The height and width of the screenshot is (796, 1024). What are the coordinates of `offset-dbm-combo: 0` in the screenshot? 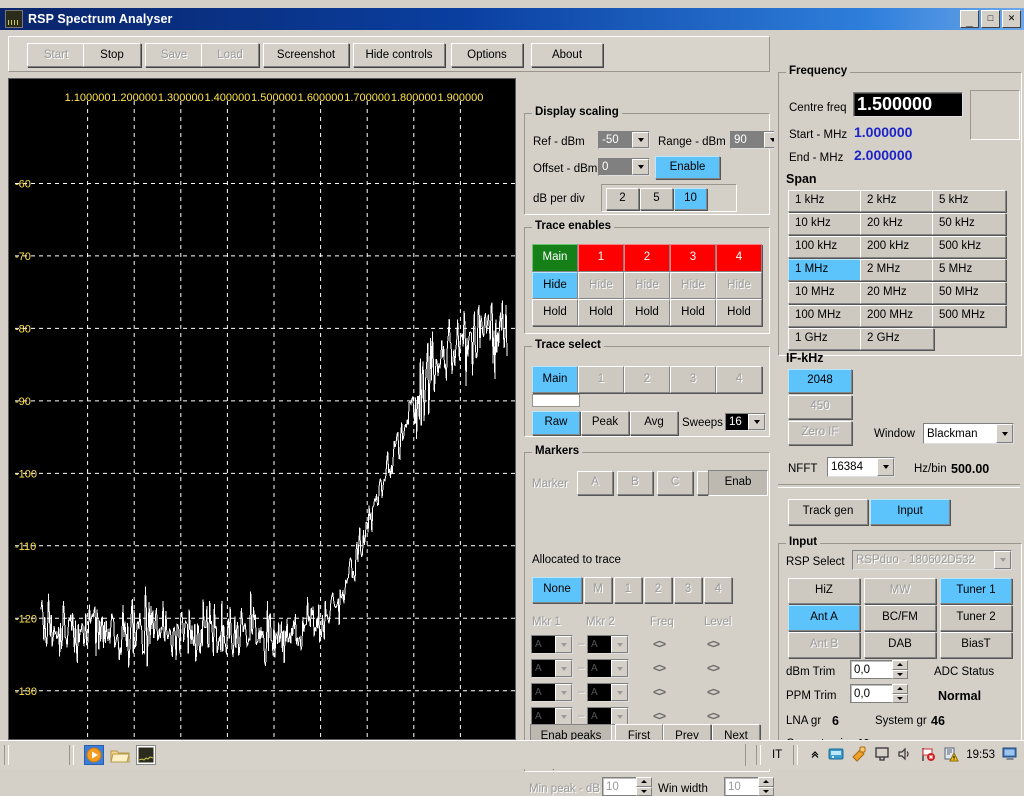 It's located at (624, 167).